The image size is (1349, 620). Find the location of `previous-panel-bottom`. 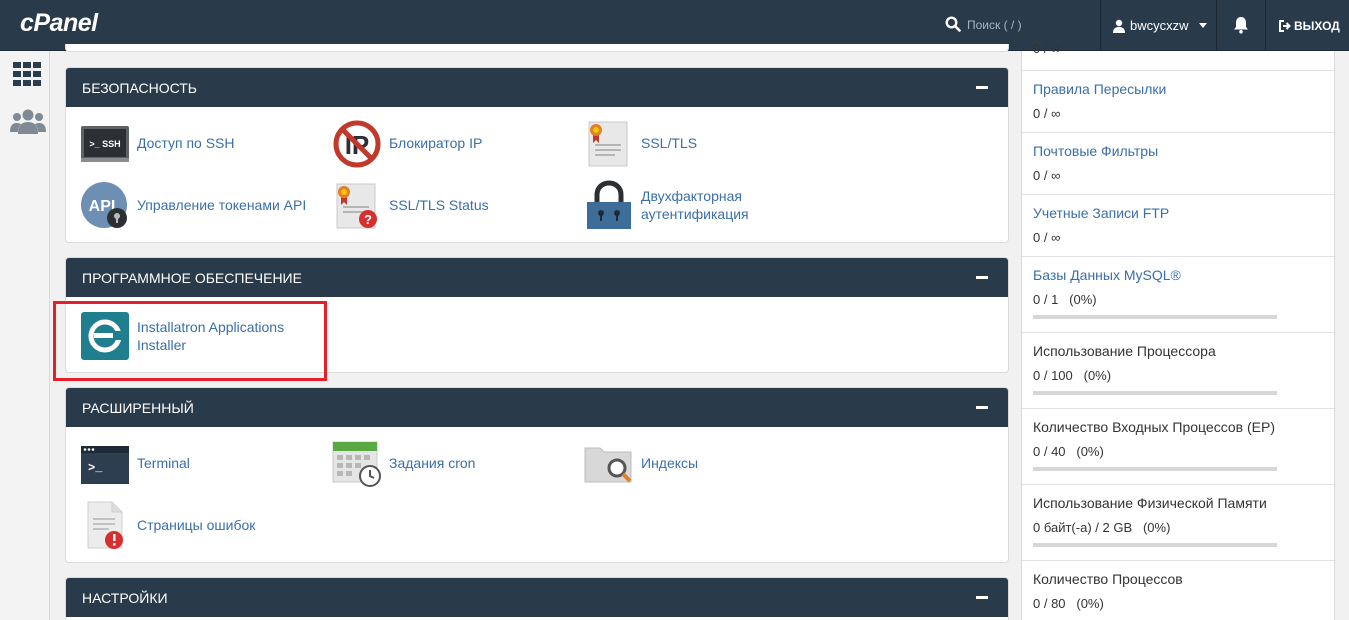

previous-panel-bottom is located at coordinates (537, 48).